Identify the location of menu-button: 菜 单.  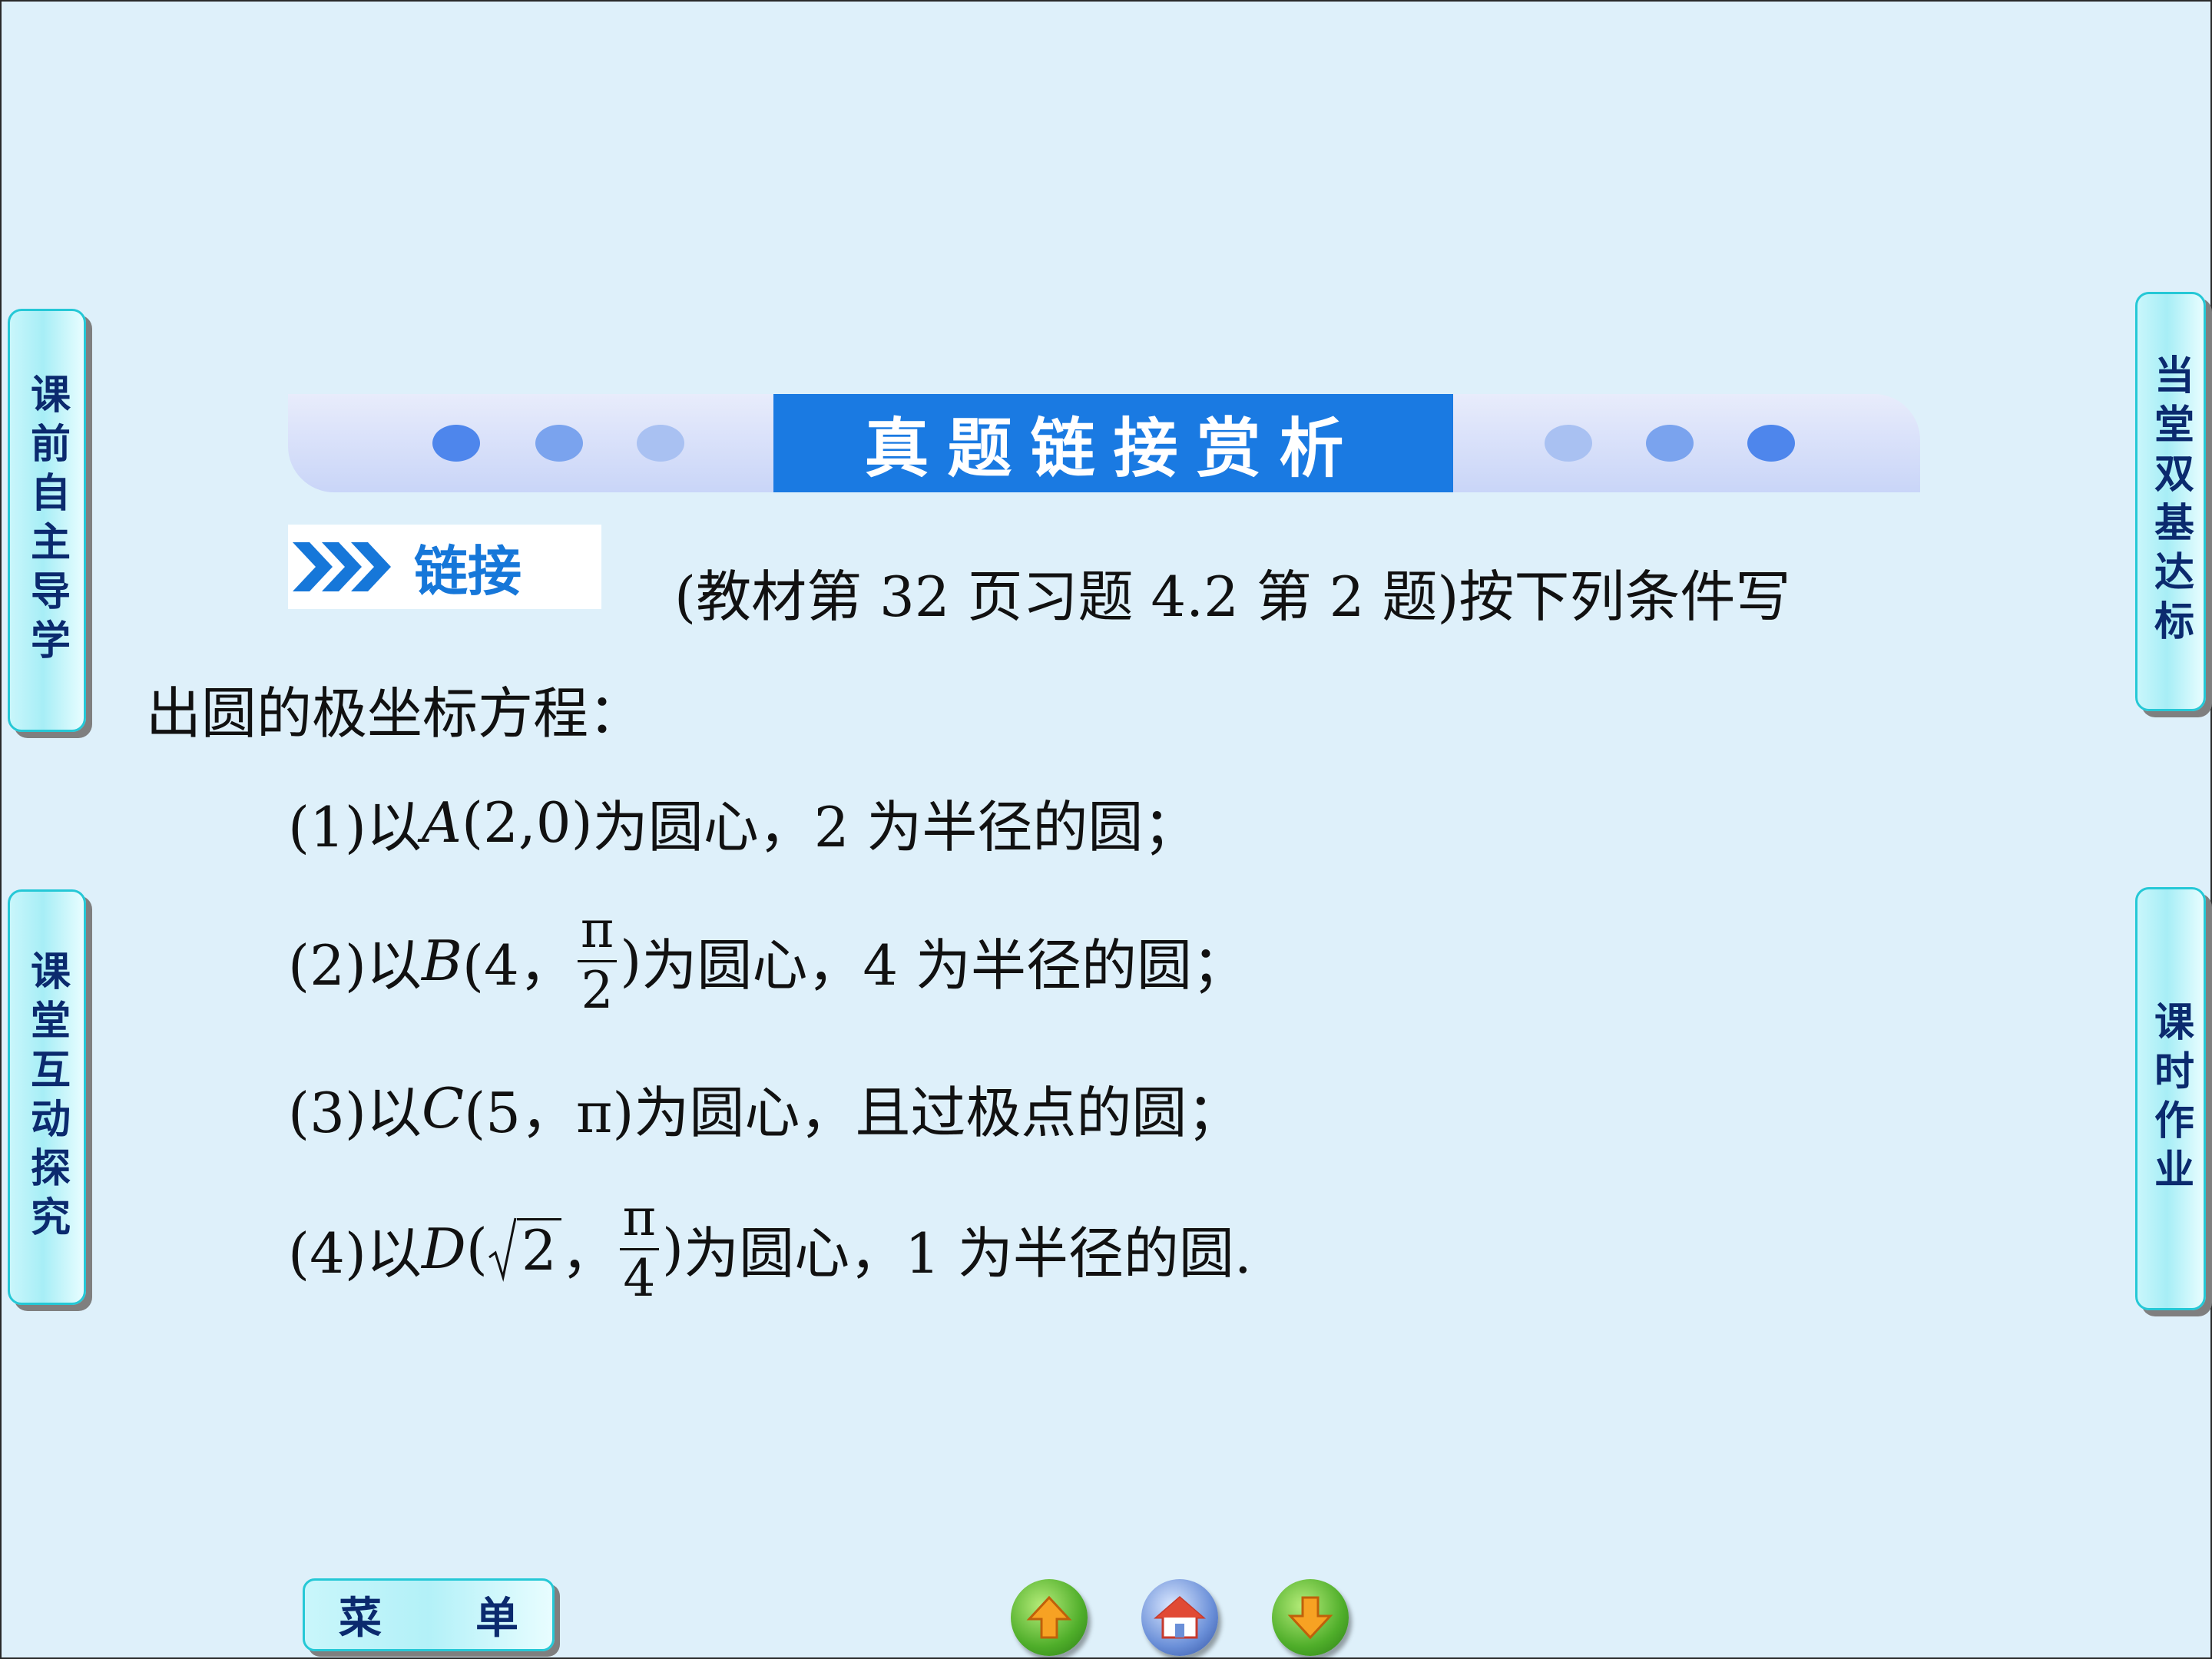
(429, 1614).